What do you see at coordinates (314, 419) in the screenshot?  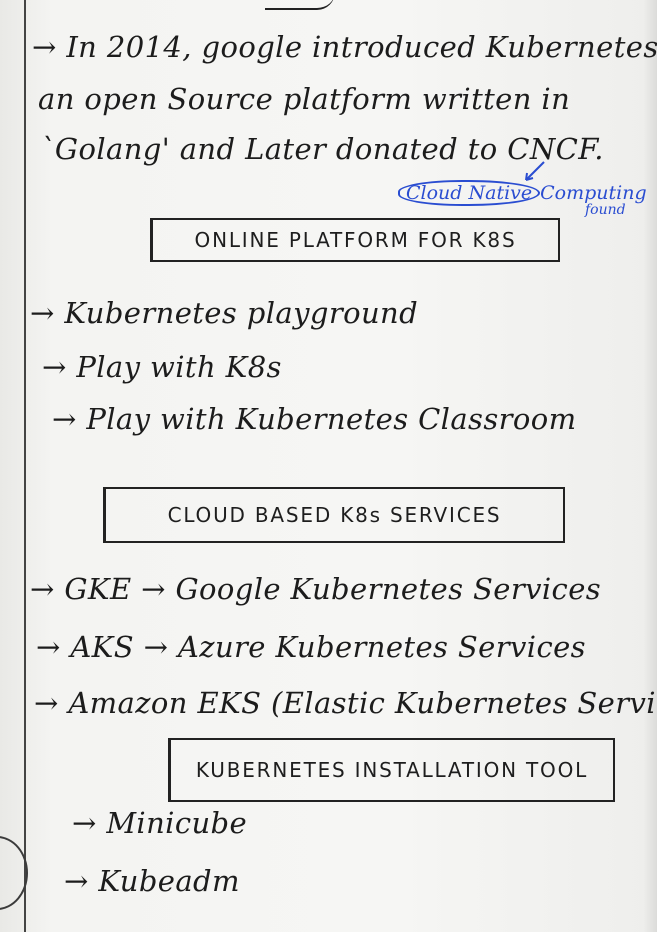 I see `online-item-3: → Play with Kubernetes Classroom` at bounding box center [314, 419].